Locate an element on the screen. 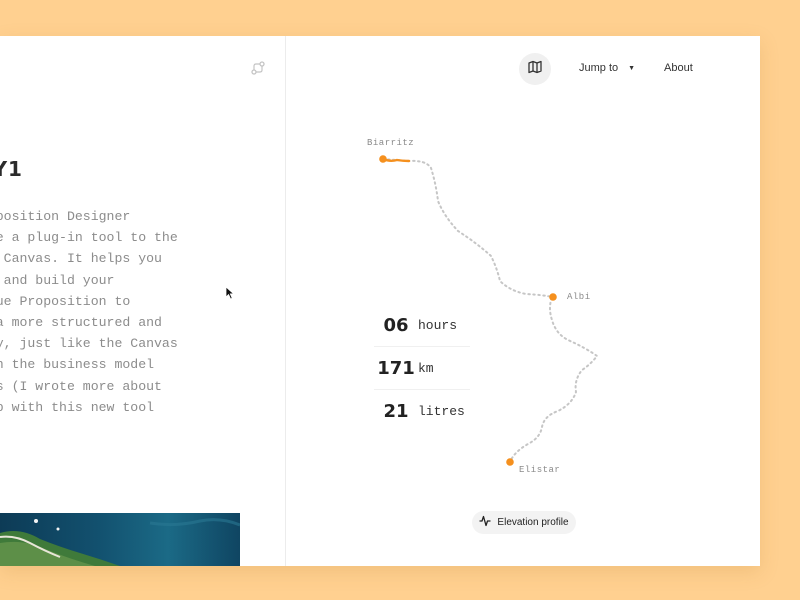 The image size is (800, 600). city-marker-elistar is located at coordinates (510, 462).